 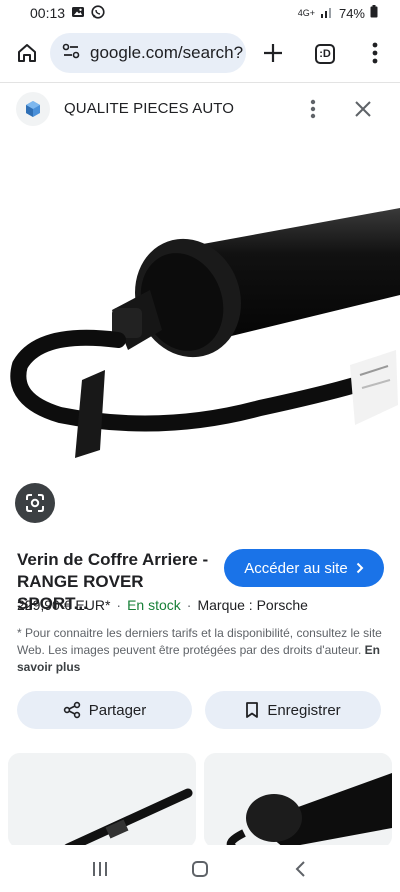 I want to click on site-logo-icon, so click(x=33, y=109).